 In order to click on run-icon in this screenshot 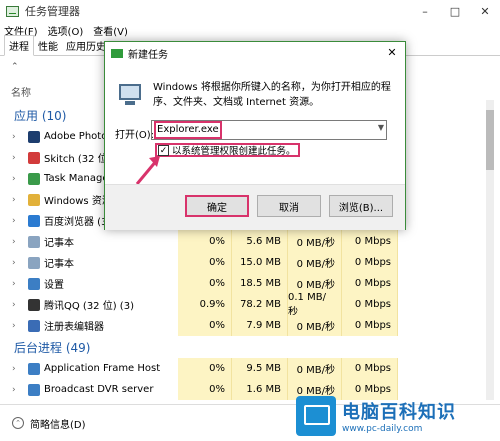, I will do `click(130, 95)`.